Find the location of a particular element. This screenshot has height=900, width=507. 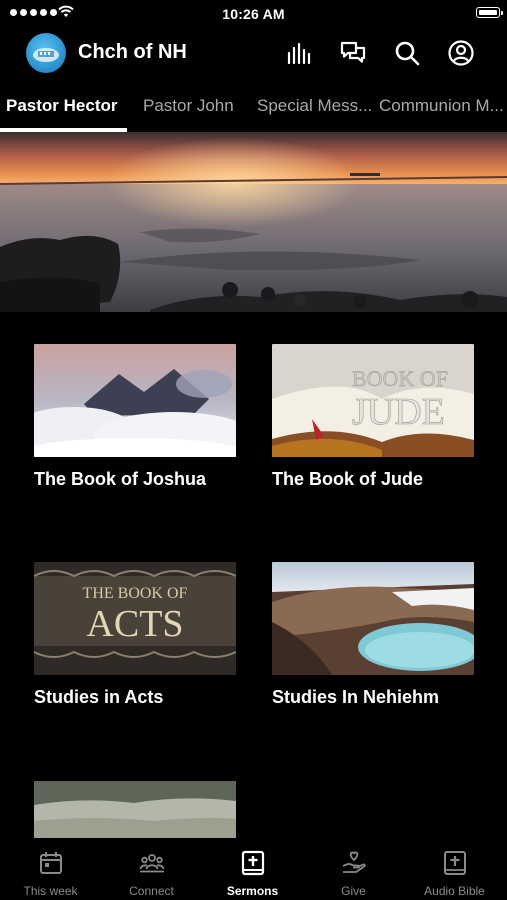

status-time: 10:26 AM is located at coordinates (253, 14).